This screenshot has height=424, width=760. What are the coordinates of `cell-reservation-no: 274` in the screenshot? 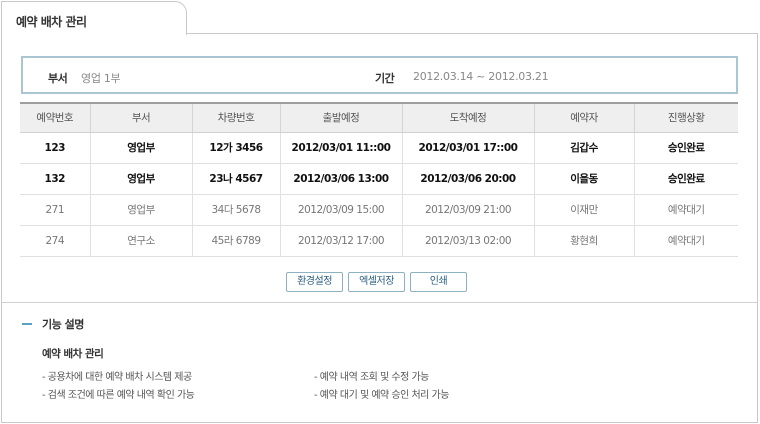 It's located at (55, 241).